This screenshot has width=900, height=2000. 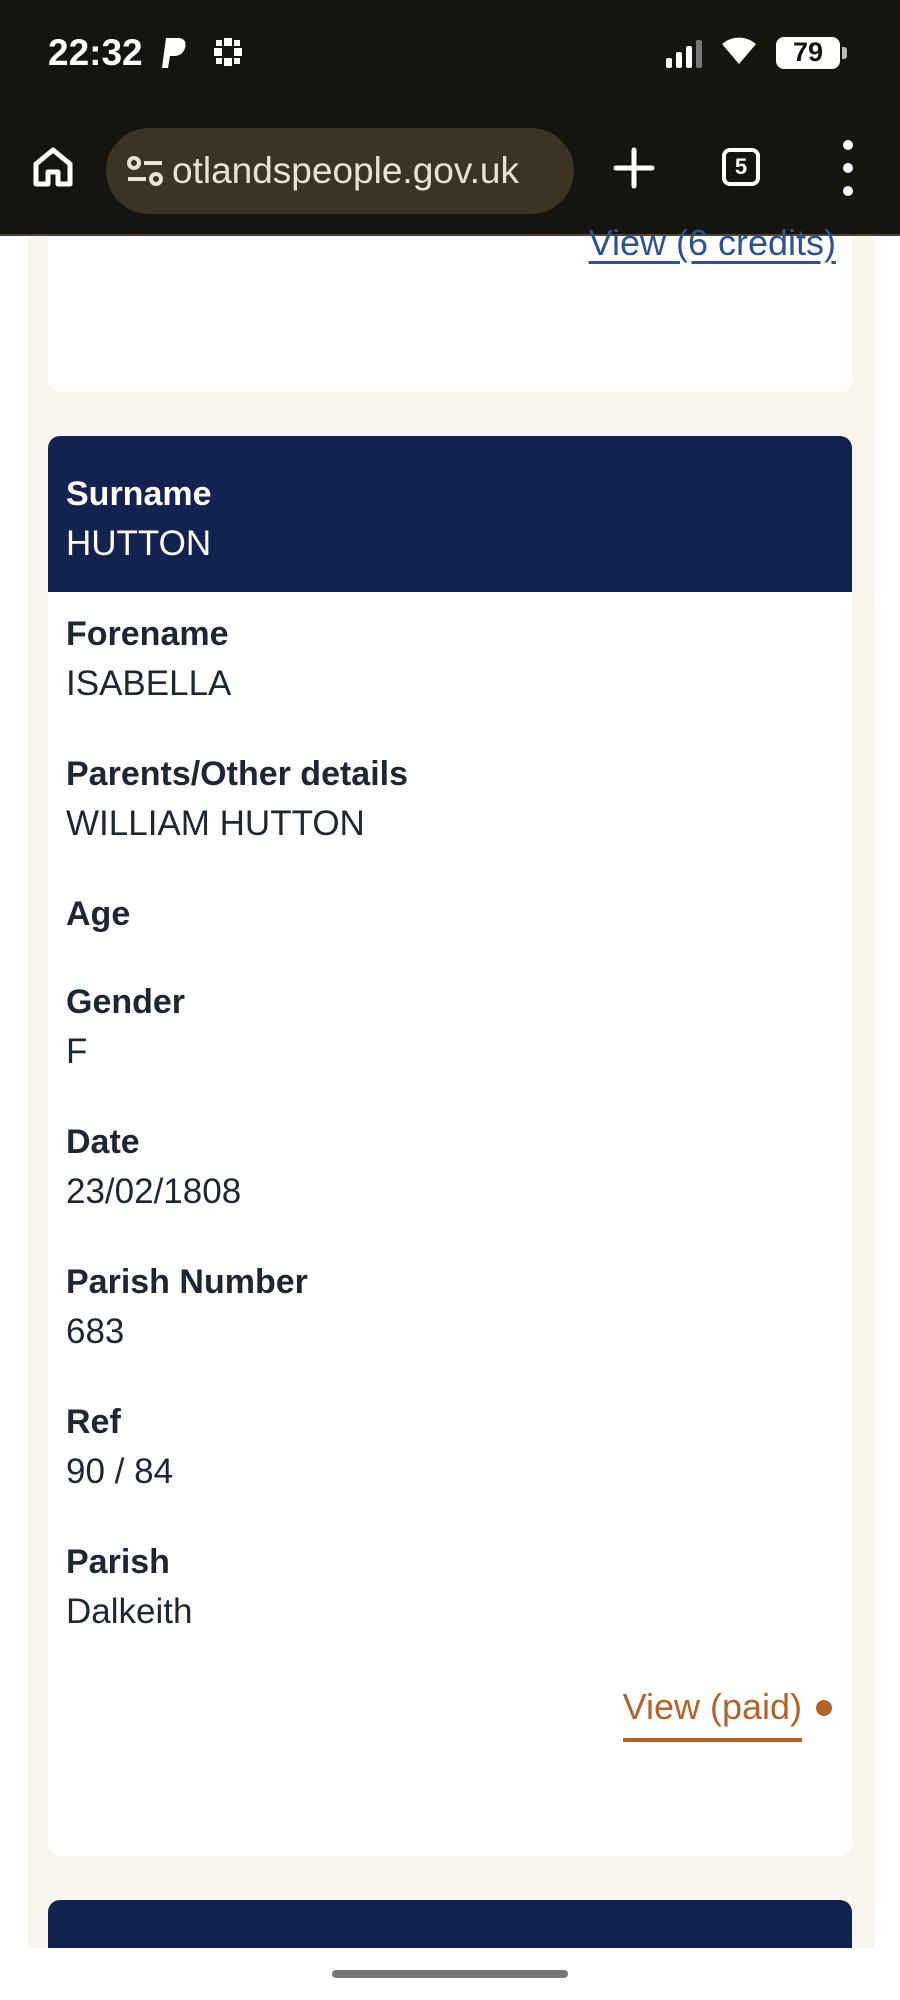 What do you see at coordinates (450, 1472) in the screenshot?
I see `ref-field: Ref 90 / 84` at bounding box center [450, 1472].